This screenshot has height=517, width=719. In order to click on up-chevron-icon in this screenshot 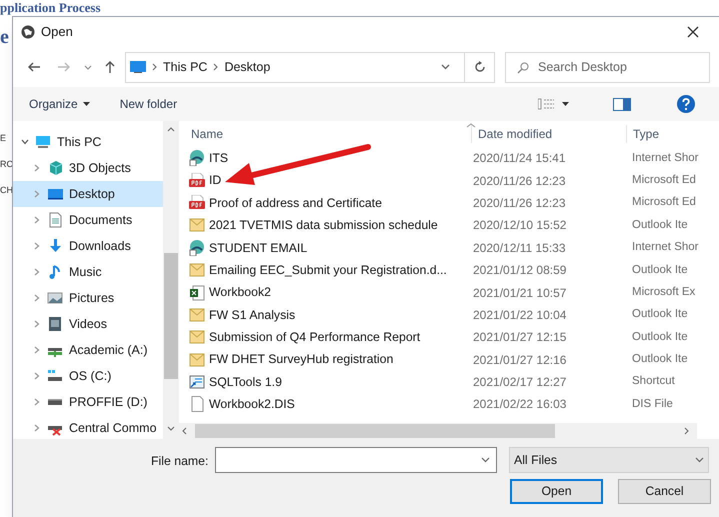, I will do `click(171, 129)`.